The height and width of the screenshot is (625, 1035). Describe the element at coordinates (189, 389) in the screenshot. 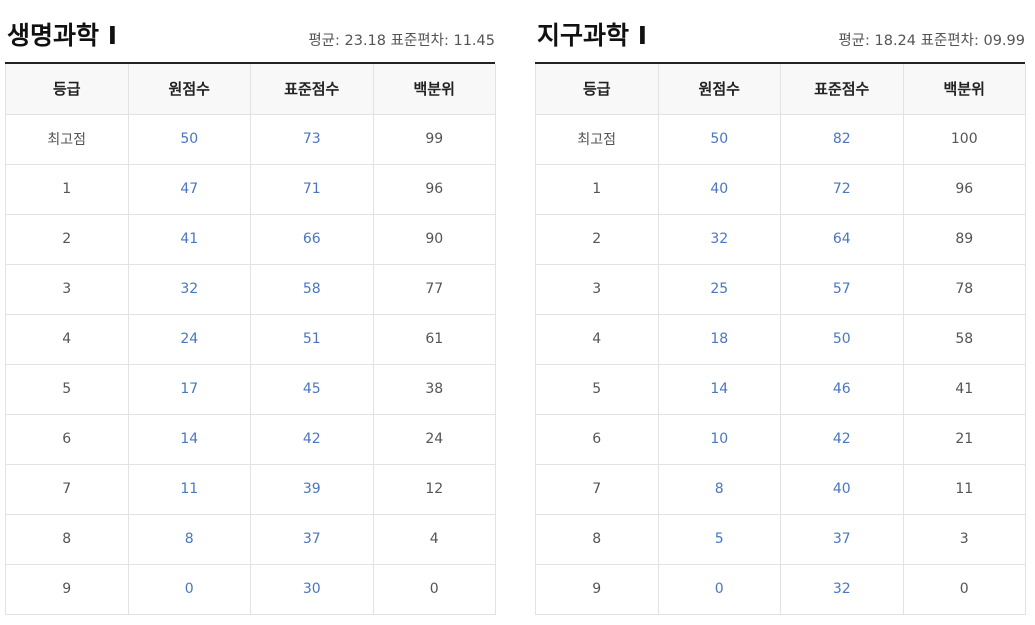

I see `cell-raw-score: 17` at that location.